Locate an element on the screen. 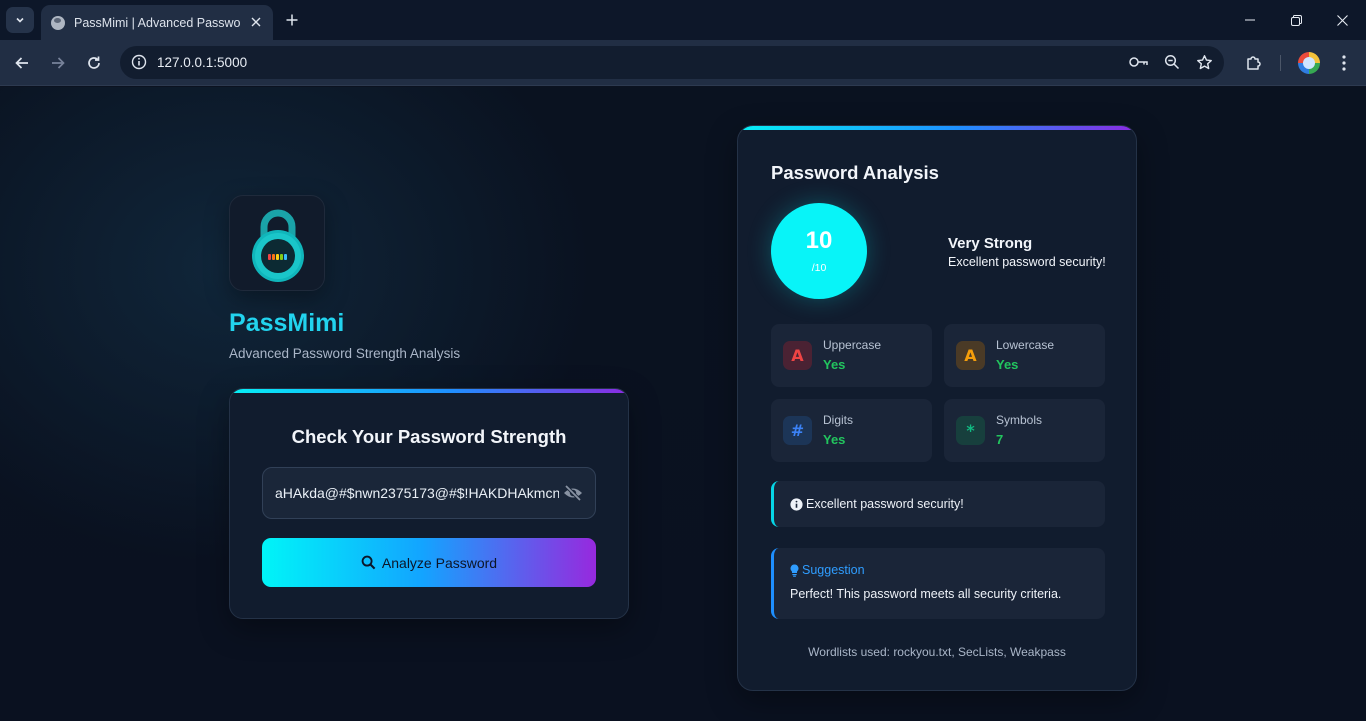 This screenshot has height=721, width=1366. star-icon is located at coordinates (1204, 62).